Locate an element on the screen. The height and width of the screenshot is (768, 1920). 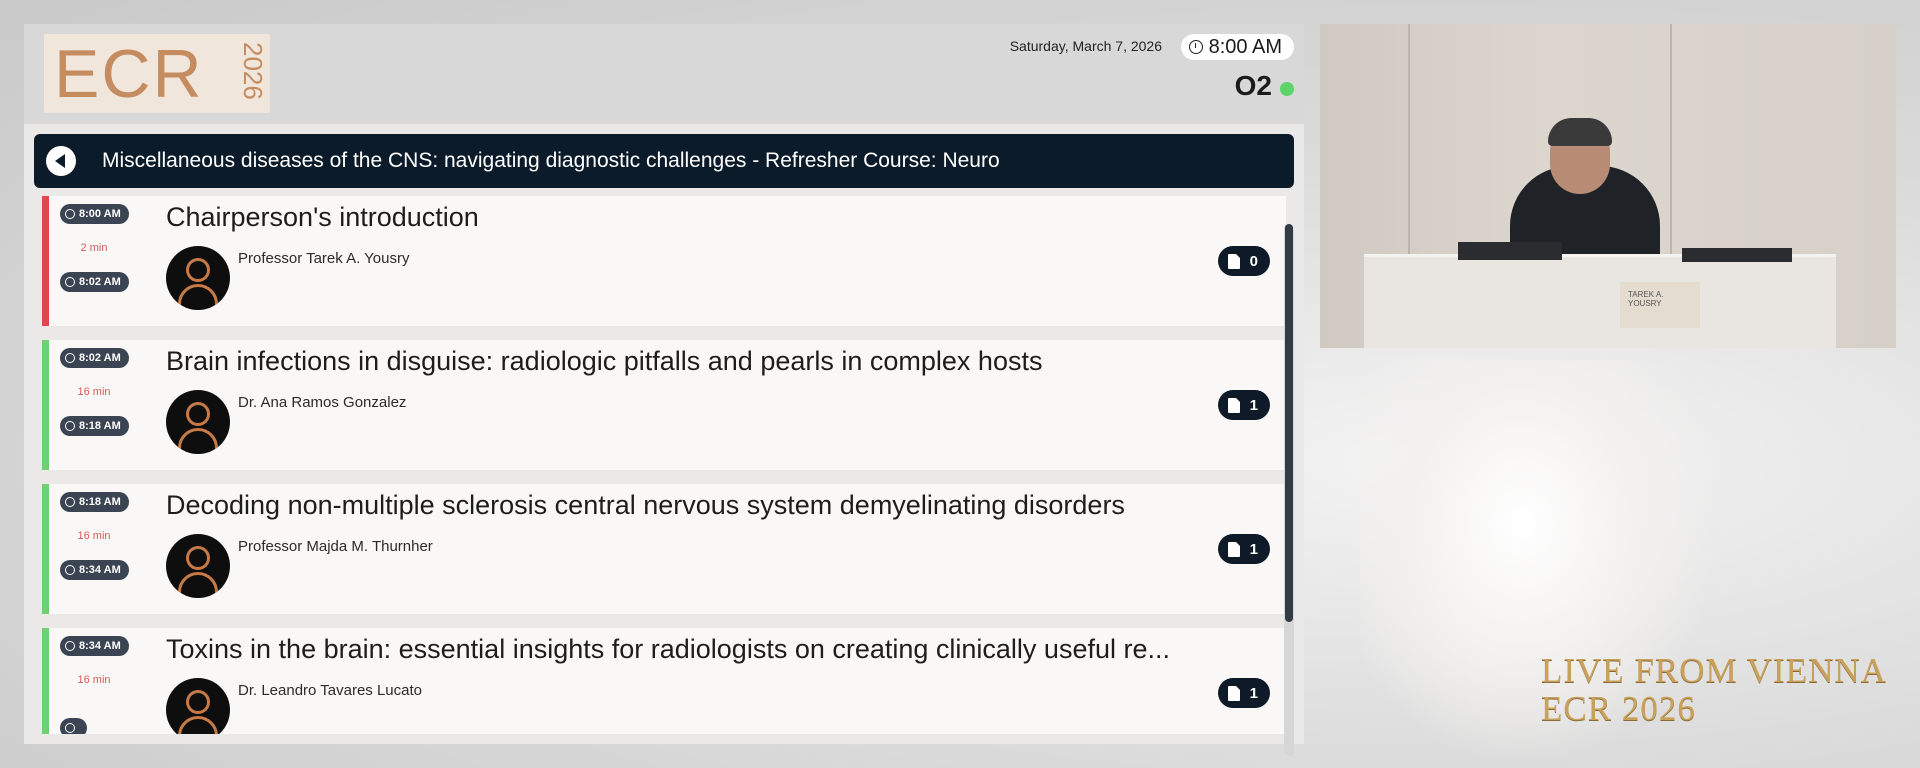
speaker-name: Dr. Leandro Tavares Lucato is located at coordinates (330, 690).